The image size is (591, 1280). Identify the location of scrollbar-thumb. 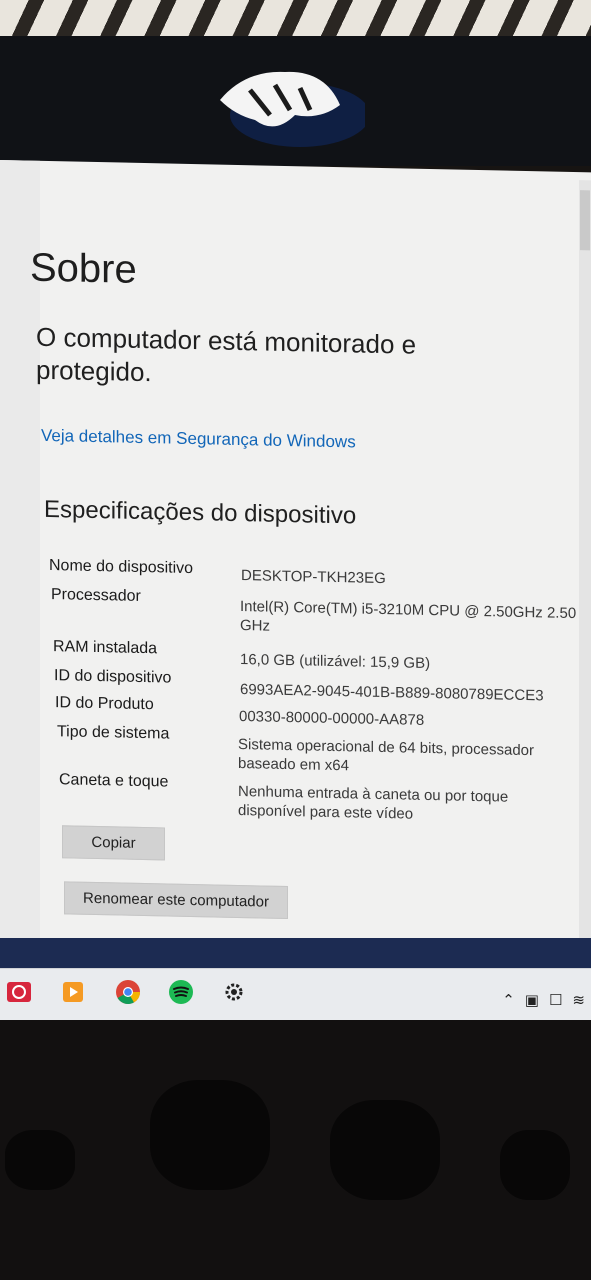
(585, 220).